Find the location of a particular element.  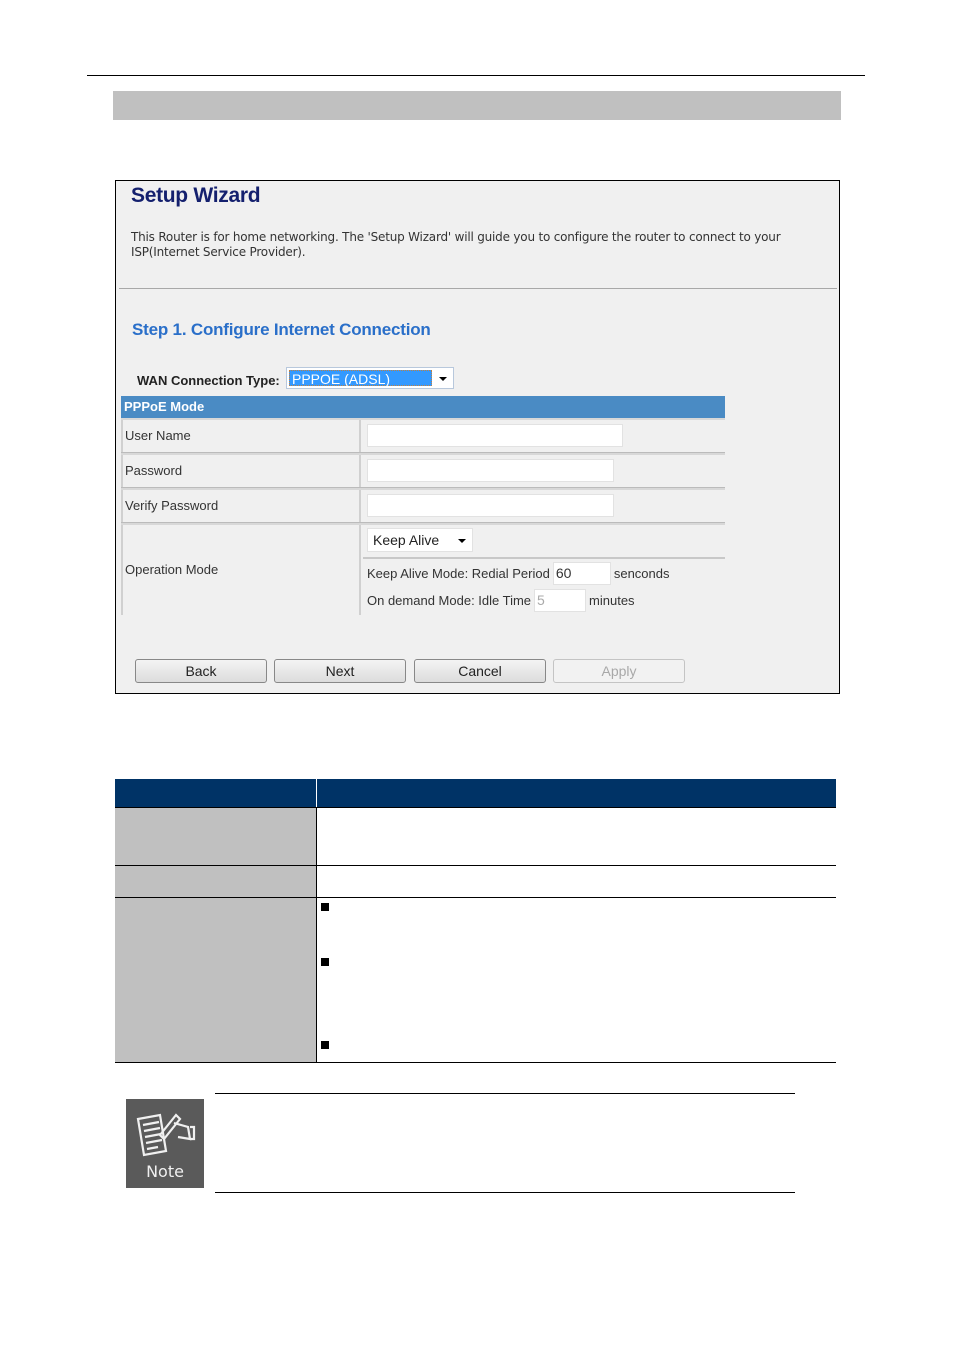

keep-alive-line: Keep Alive Mode: Redial Period 60 senconds is located at coordinates (518, 573).